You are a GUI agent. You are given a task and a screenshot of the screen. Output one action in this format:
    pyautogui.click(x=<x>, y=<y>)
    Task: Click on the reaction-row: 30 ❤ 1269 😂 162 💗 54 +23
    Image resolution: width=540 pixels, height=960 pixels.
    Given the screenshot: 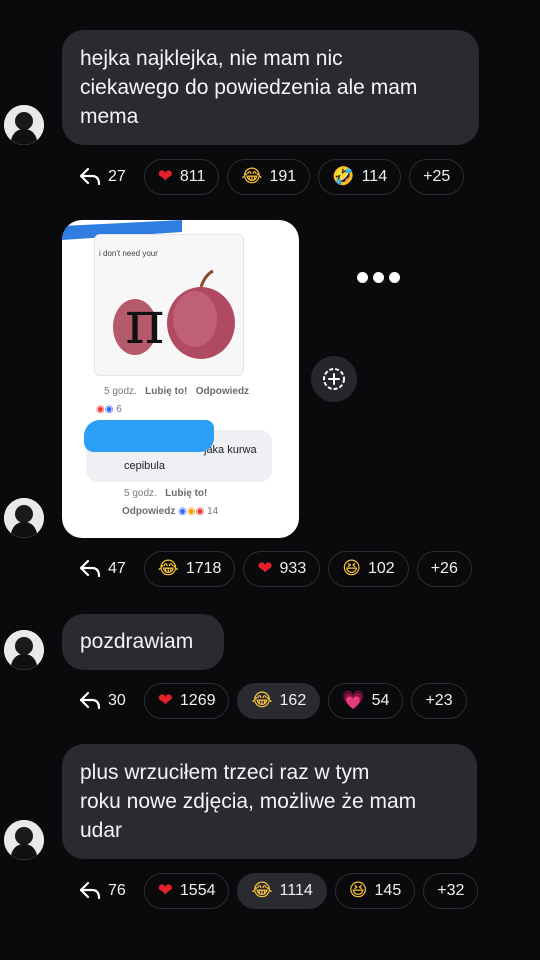 What is the action you would take?
    pyautogui.click(x=267, y=701)
    